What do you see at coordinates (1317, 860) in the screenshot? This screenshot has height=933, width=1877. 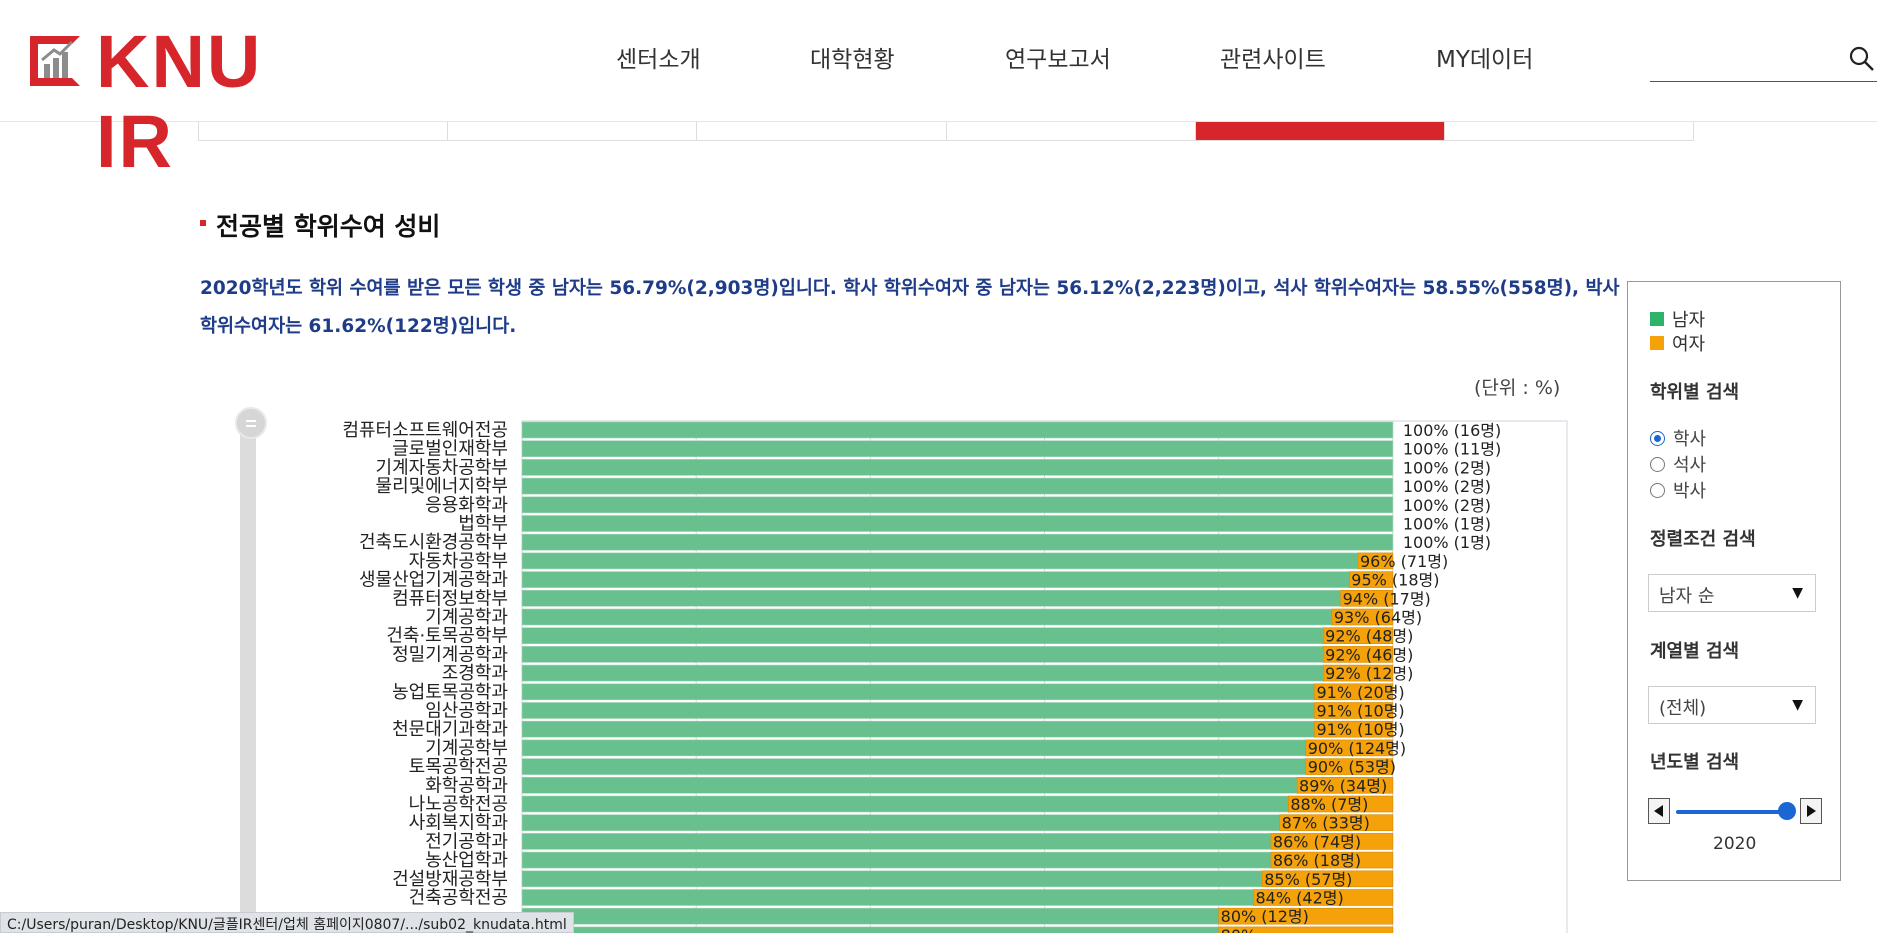 I see `value-label: 86% (18명)` at bounding box center [1317, 860].